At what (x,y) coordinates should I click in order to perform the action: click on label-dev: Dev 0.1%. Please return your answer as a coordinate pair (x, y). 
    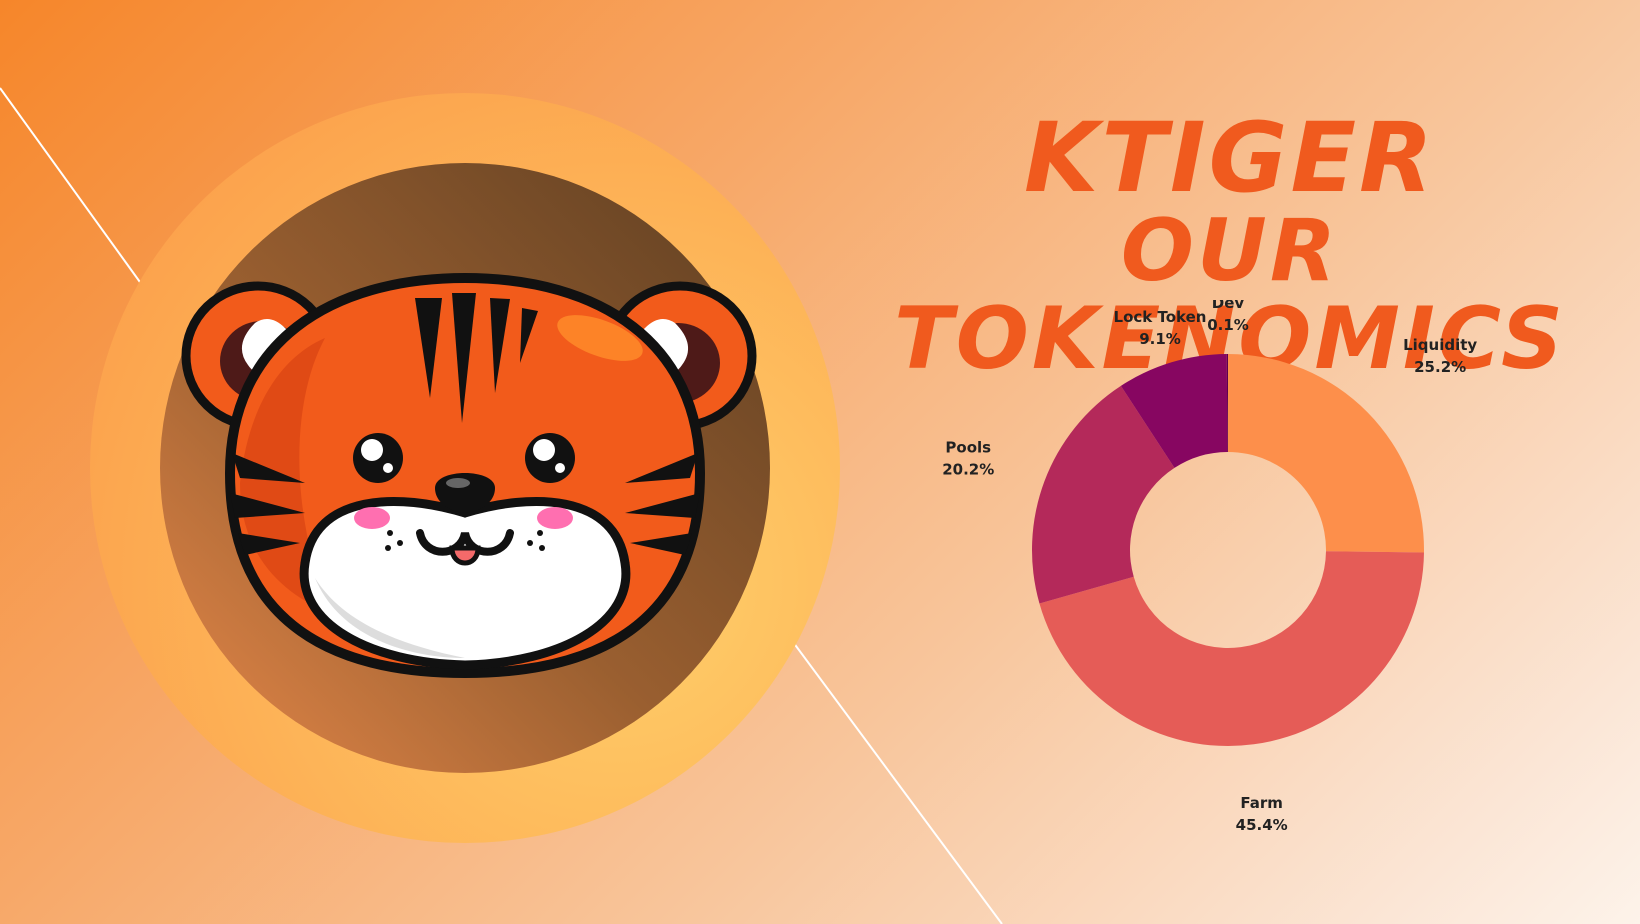
    Looking at the image, I should click on (1228, 317).